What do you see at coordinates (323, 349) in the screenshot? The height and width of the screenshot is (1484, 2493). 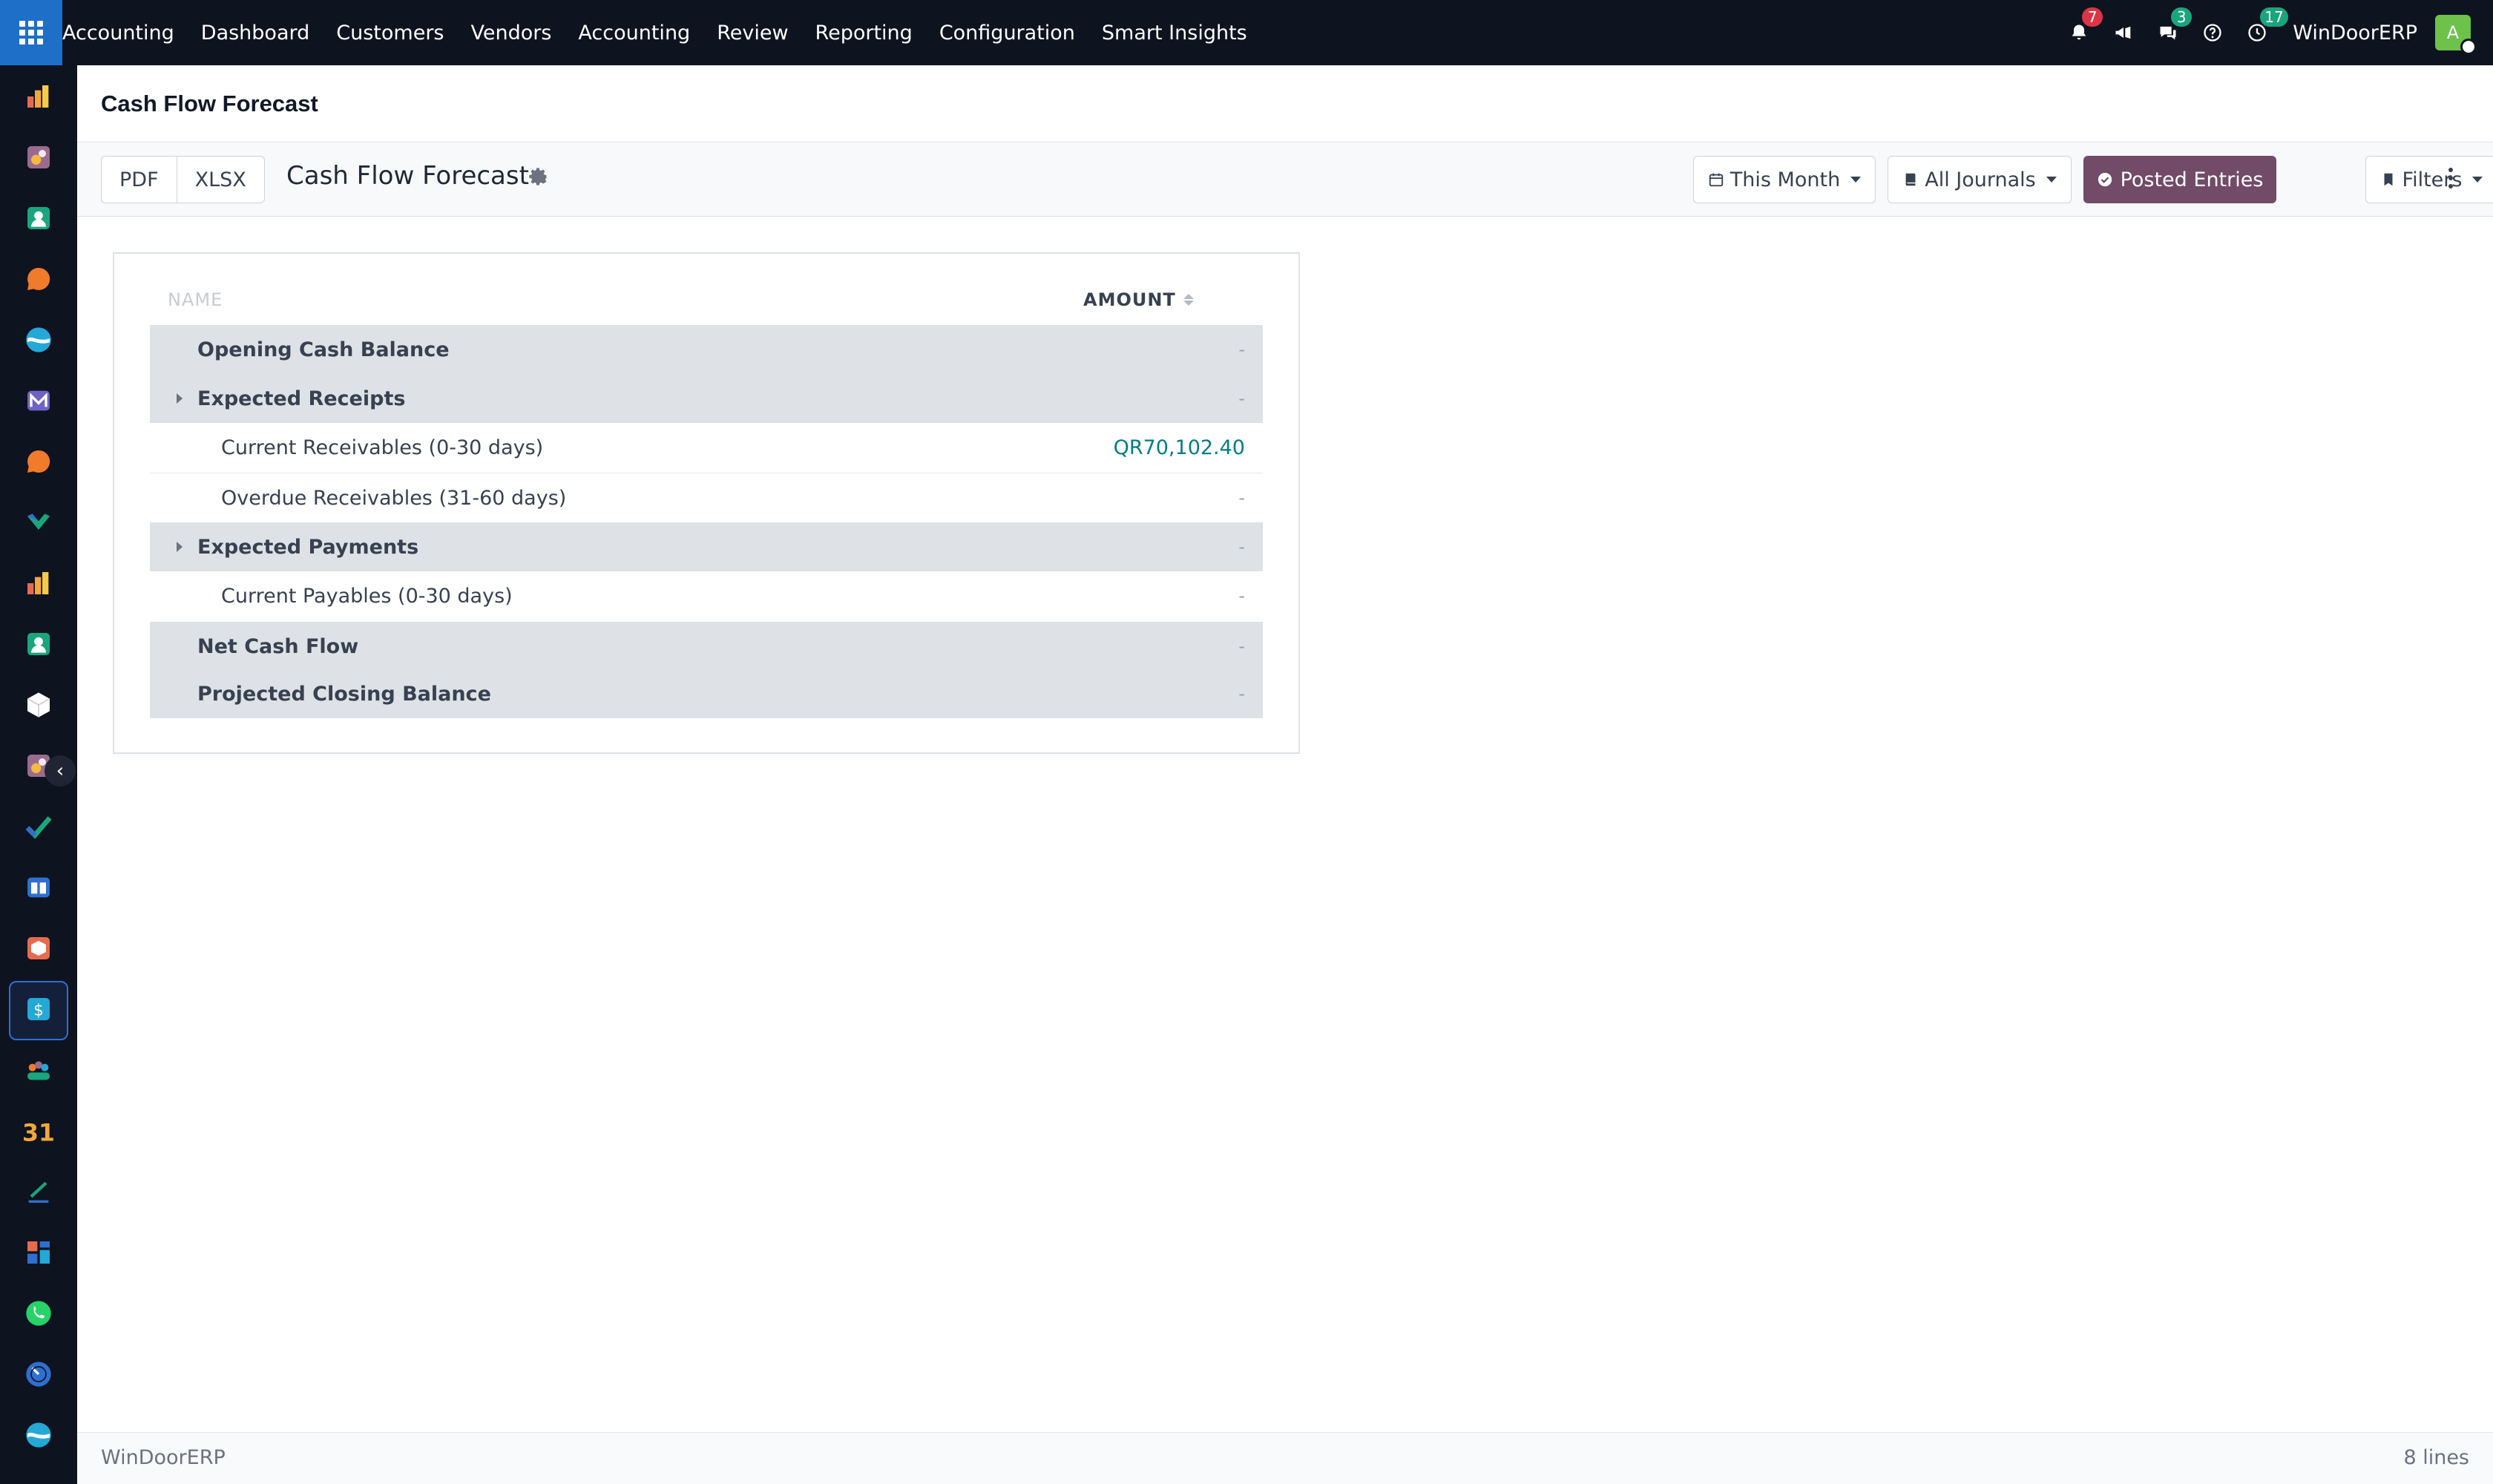 I see `row-label: Opening Cash Balance` at bounding box center [323, 349].